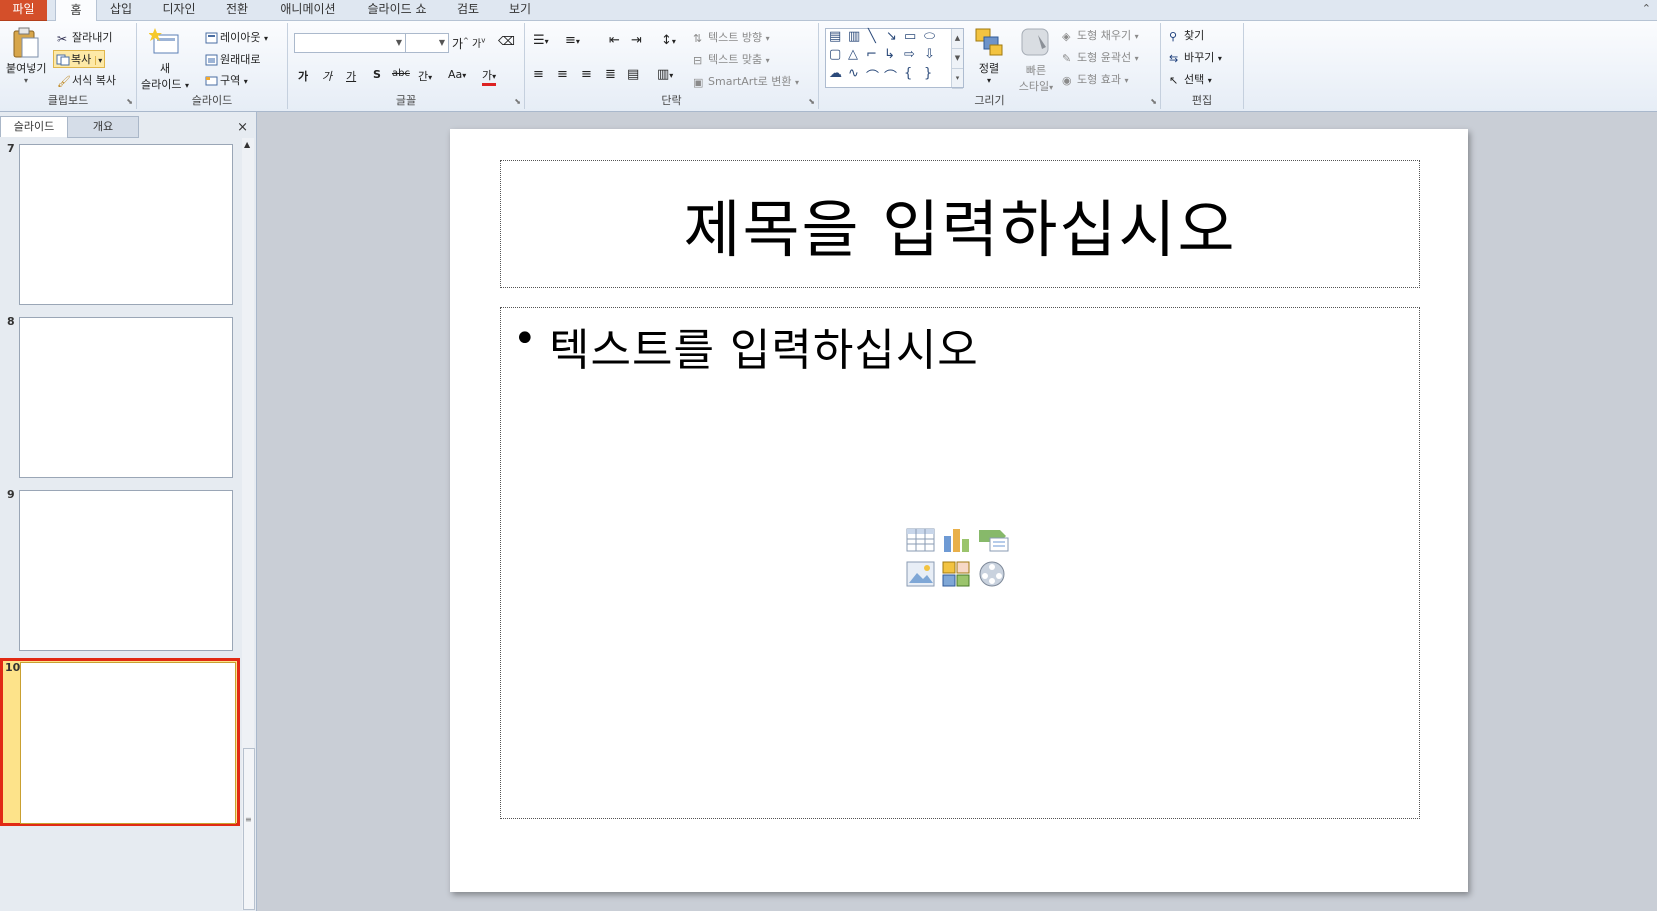 The height and width of the screenshot is (911, 1657). Describe the element at coordinates (120, 569) in the screenshot. I see `slide-thumbnail-9: 9` at that location.